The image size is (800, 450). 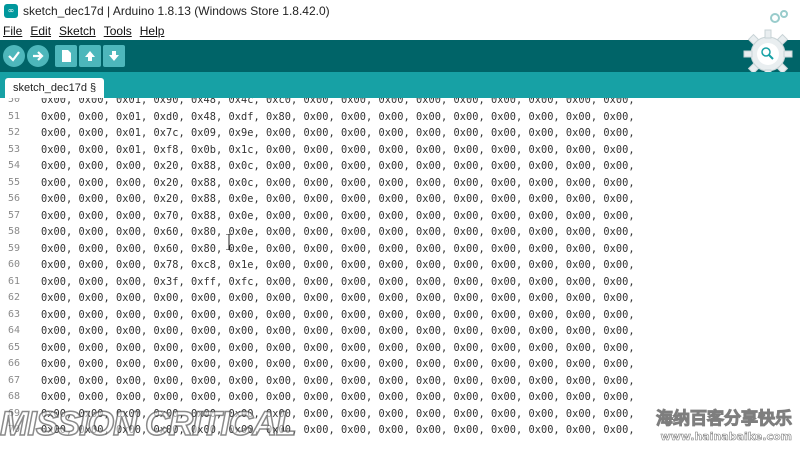 I want to click on tab-sketch: sketch_dec17d §, so click(x=55, y=88).